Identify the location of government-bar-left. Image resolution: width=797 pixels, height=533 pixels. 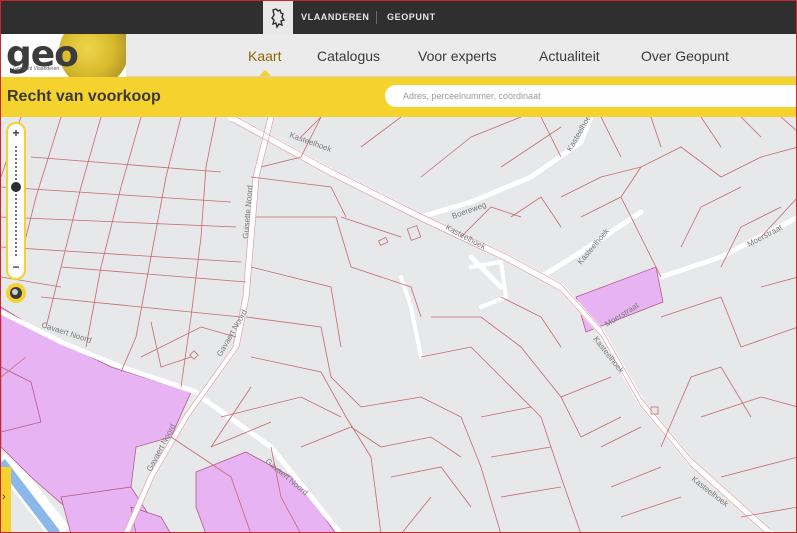
(132, 17).